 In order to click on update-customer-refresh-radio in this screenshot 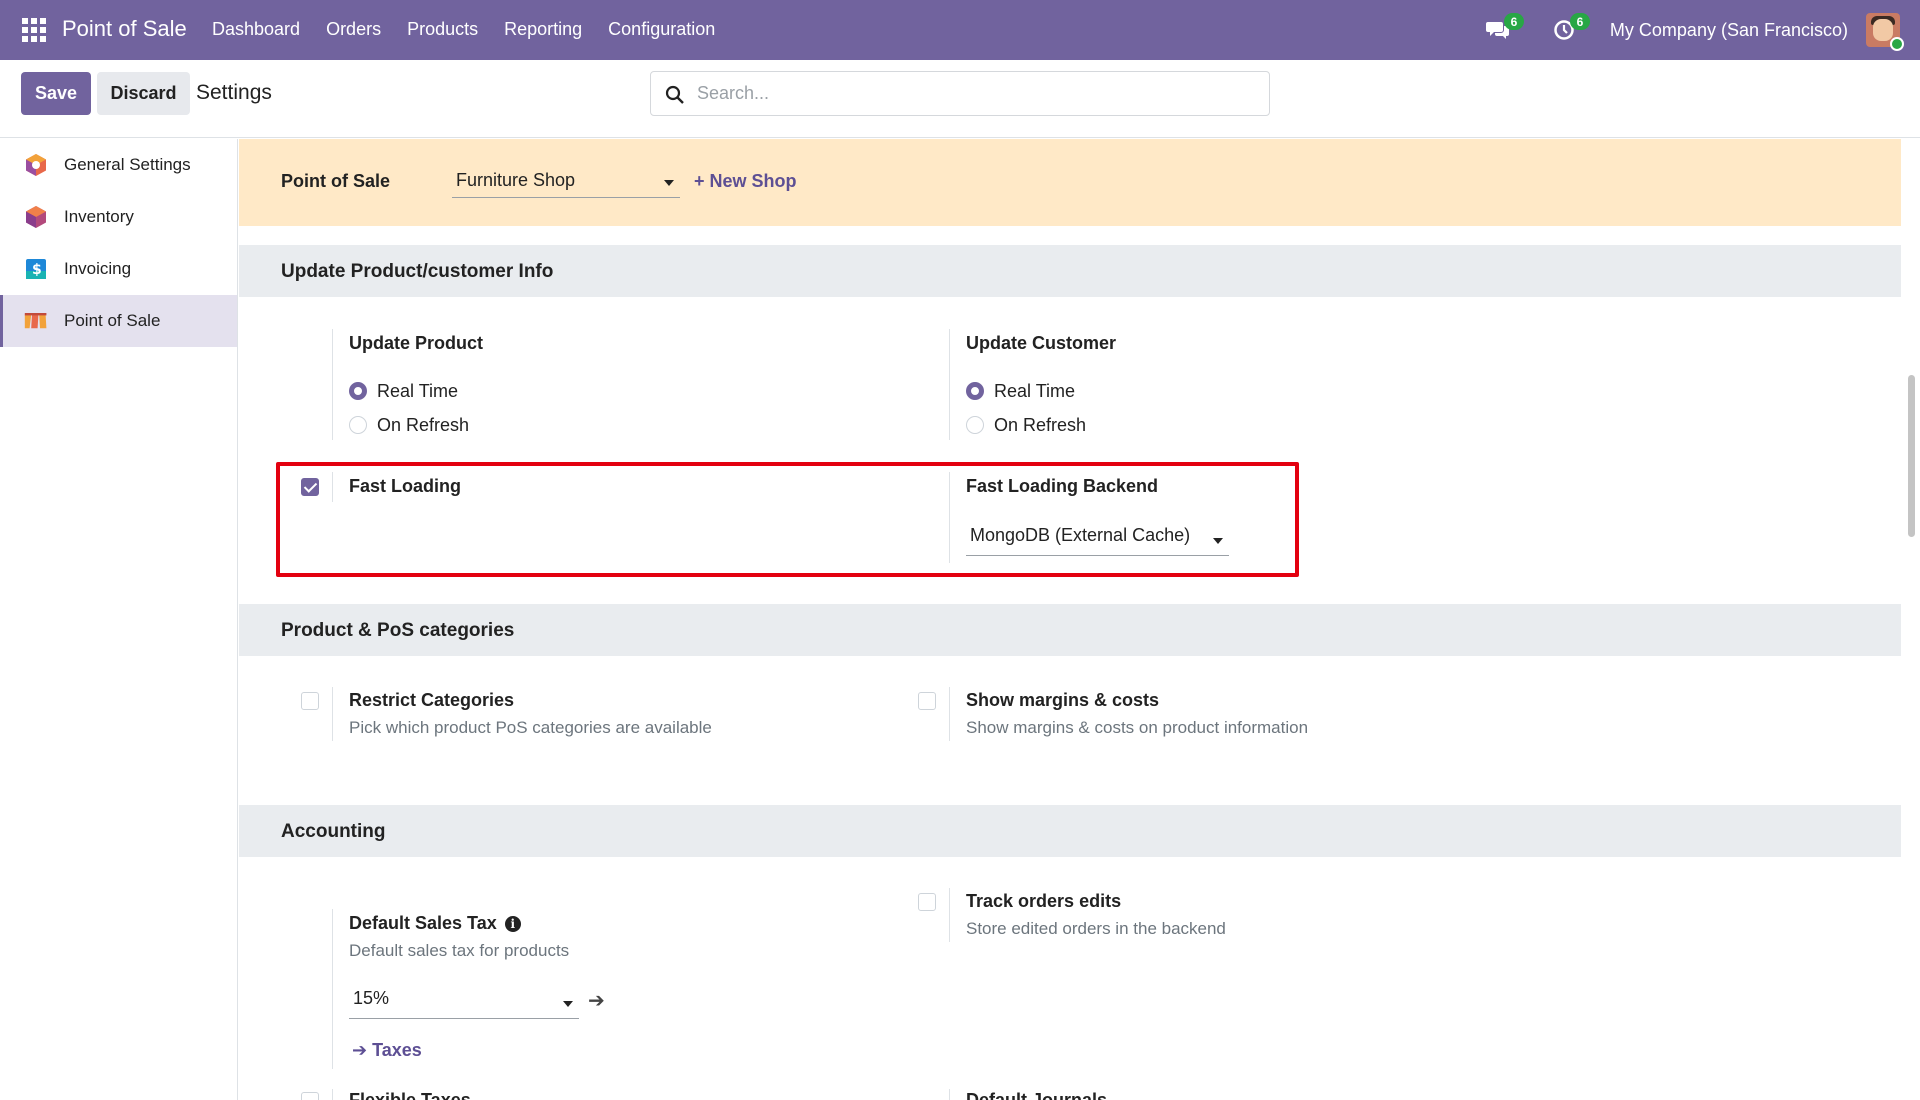, I will do `click(975, 425)`.